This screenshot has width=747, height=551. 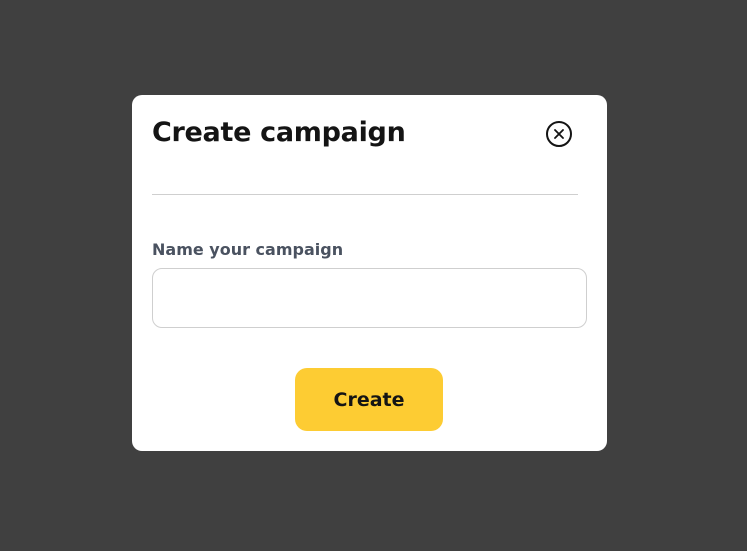 I want to click on create-button: Create, so click(x=369, y=399).